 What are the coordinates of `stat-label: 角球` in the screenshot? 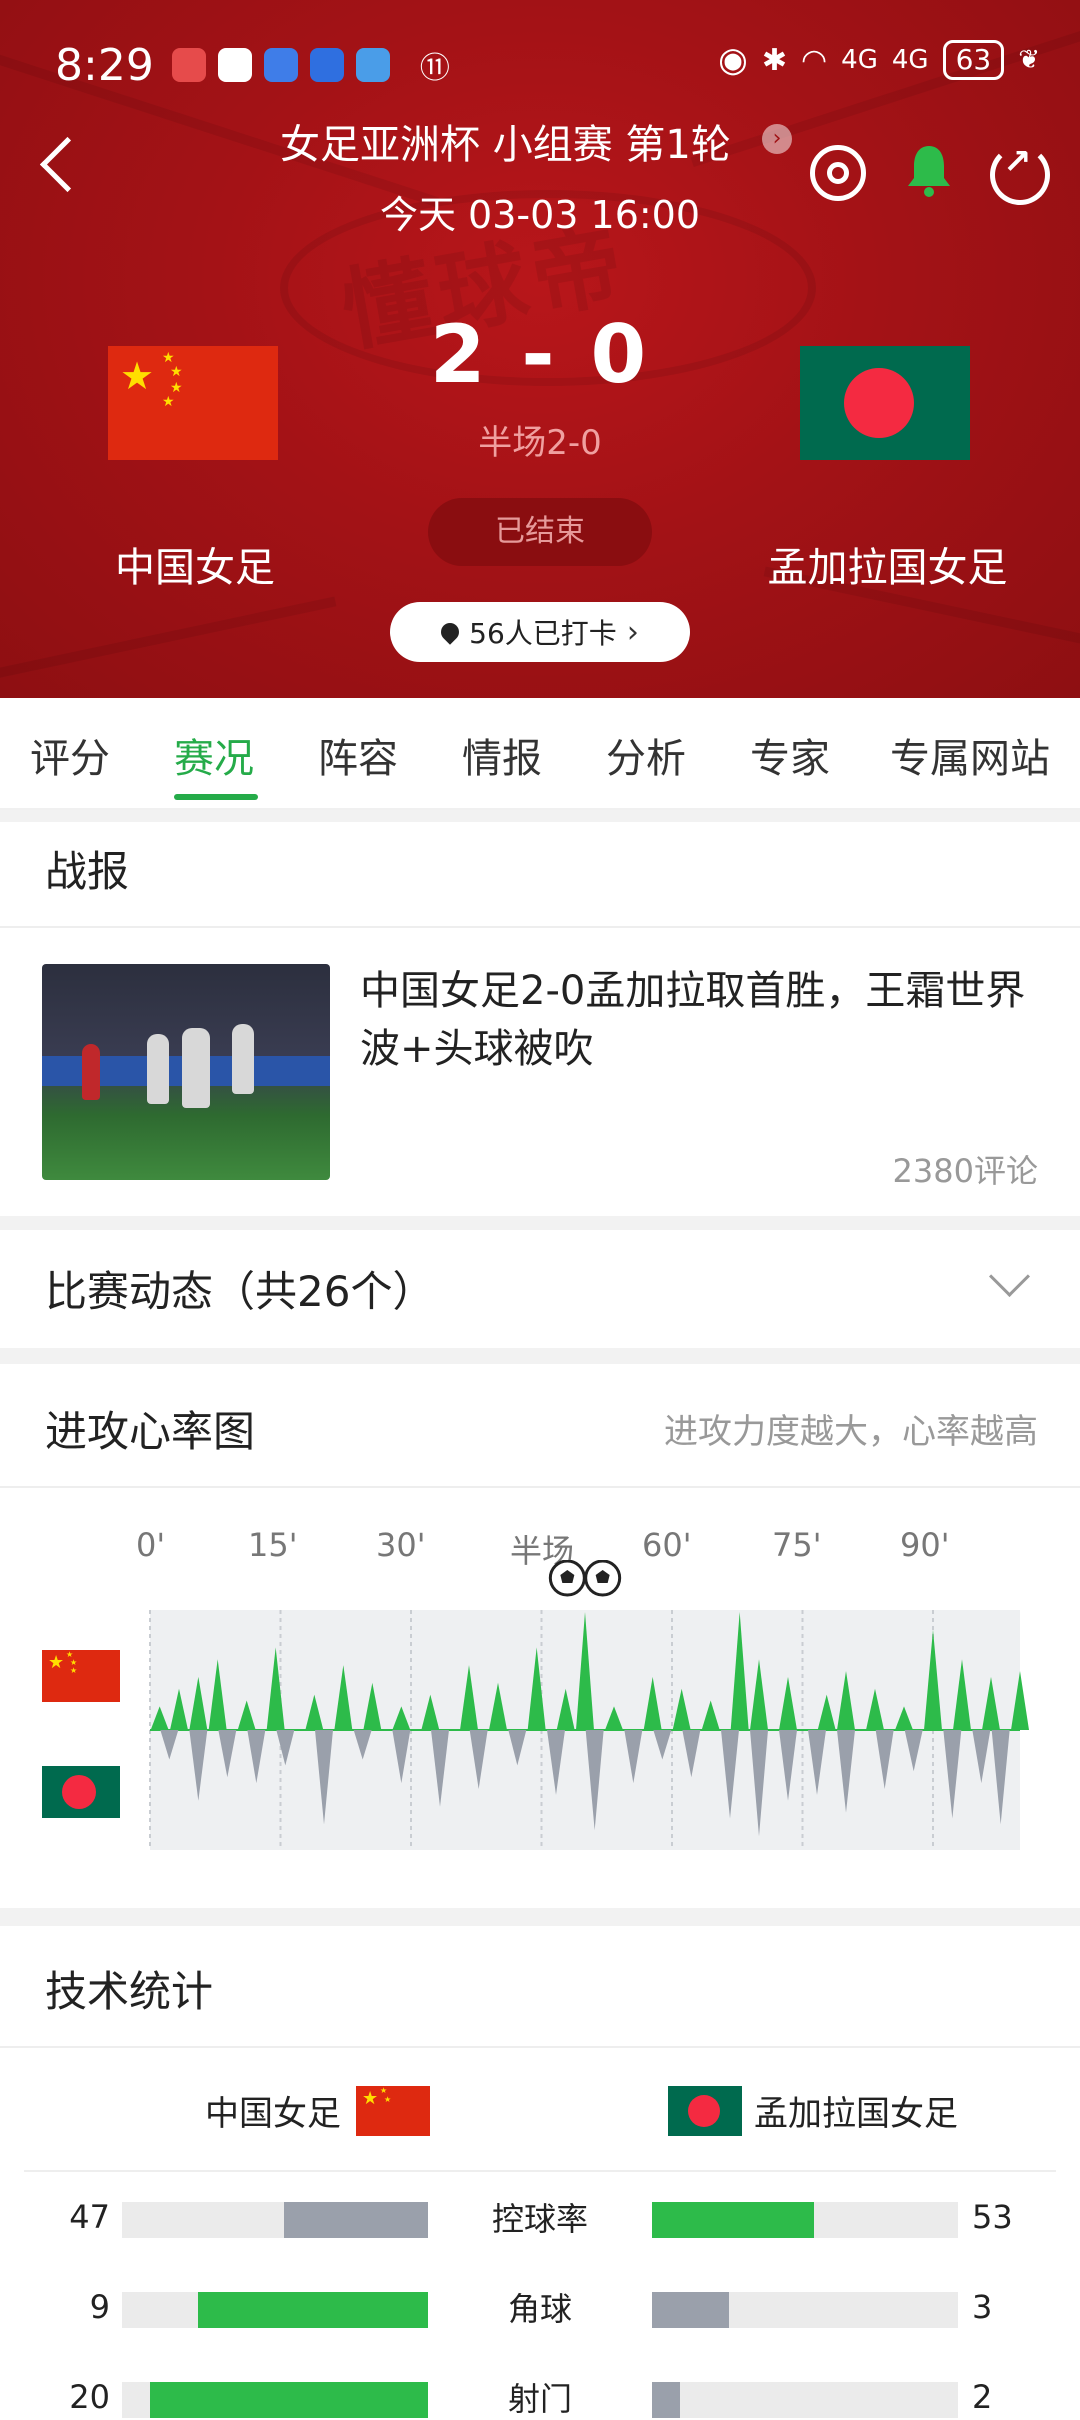 It's located at (539, 2309).